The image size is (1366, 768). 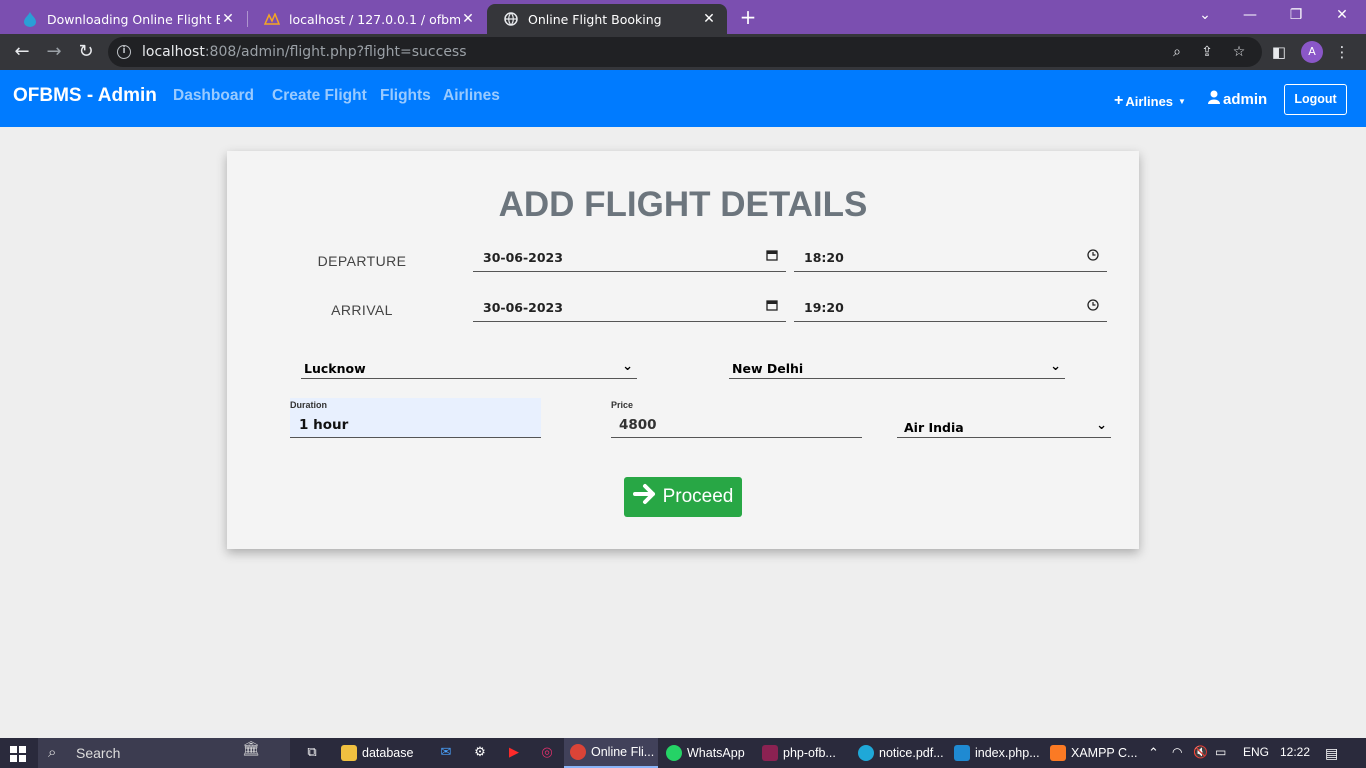 I want to click on battery-icon: ▭, so click(x=1220, y=752).